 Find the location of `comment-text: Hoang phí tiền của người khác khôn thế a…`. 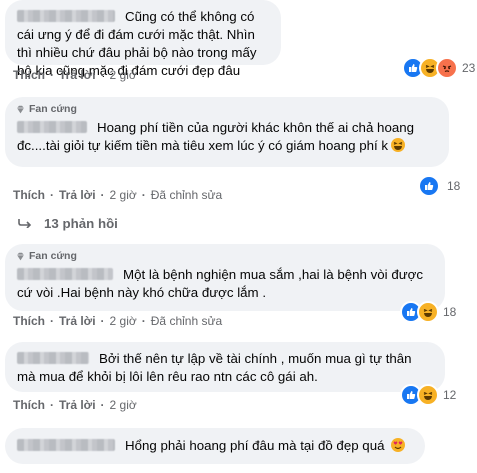

comment-text: Hoang phí tiền của người khác khôn thế a… is located at coordinates (227, 137).